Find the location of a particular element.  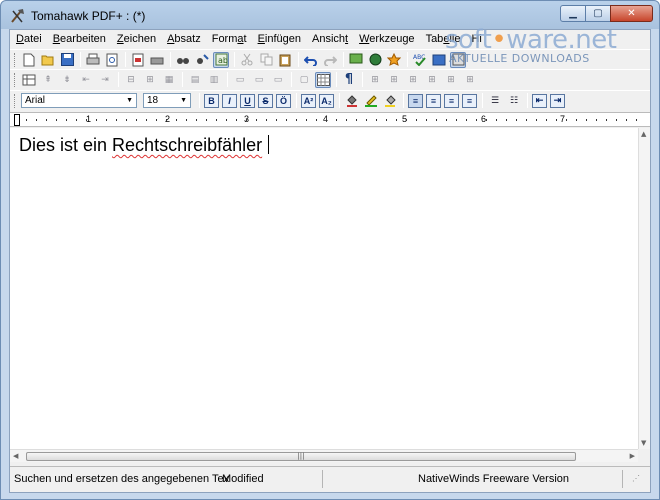

delete-table-button: ▦ is located at coordinates (169, 80).